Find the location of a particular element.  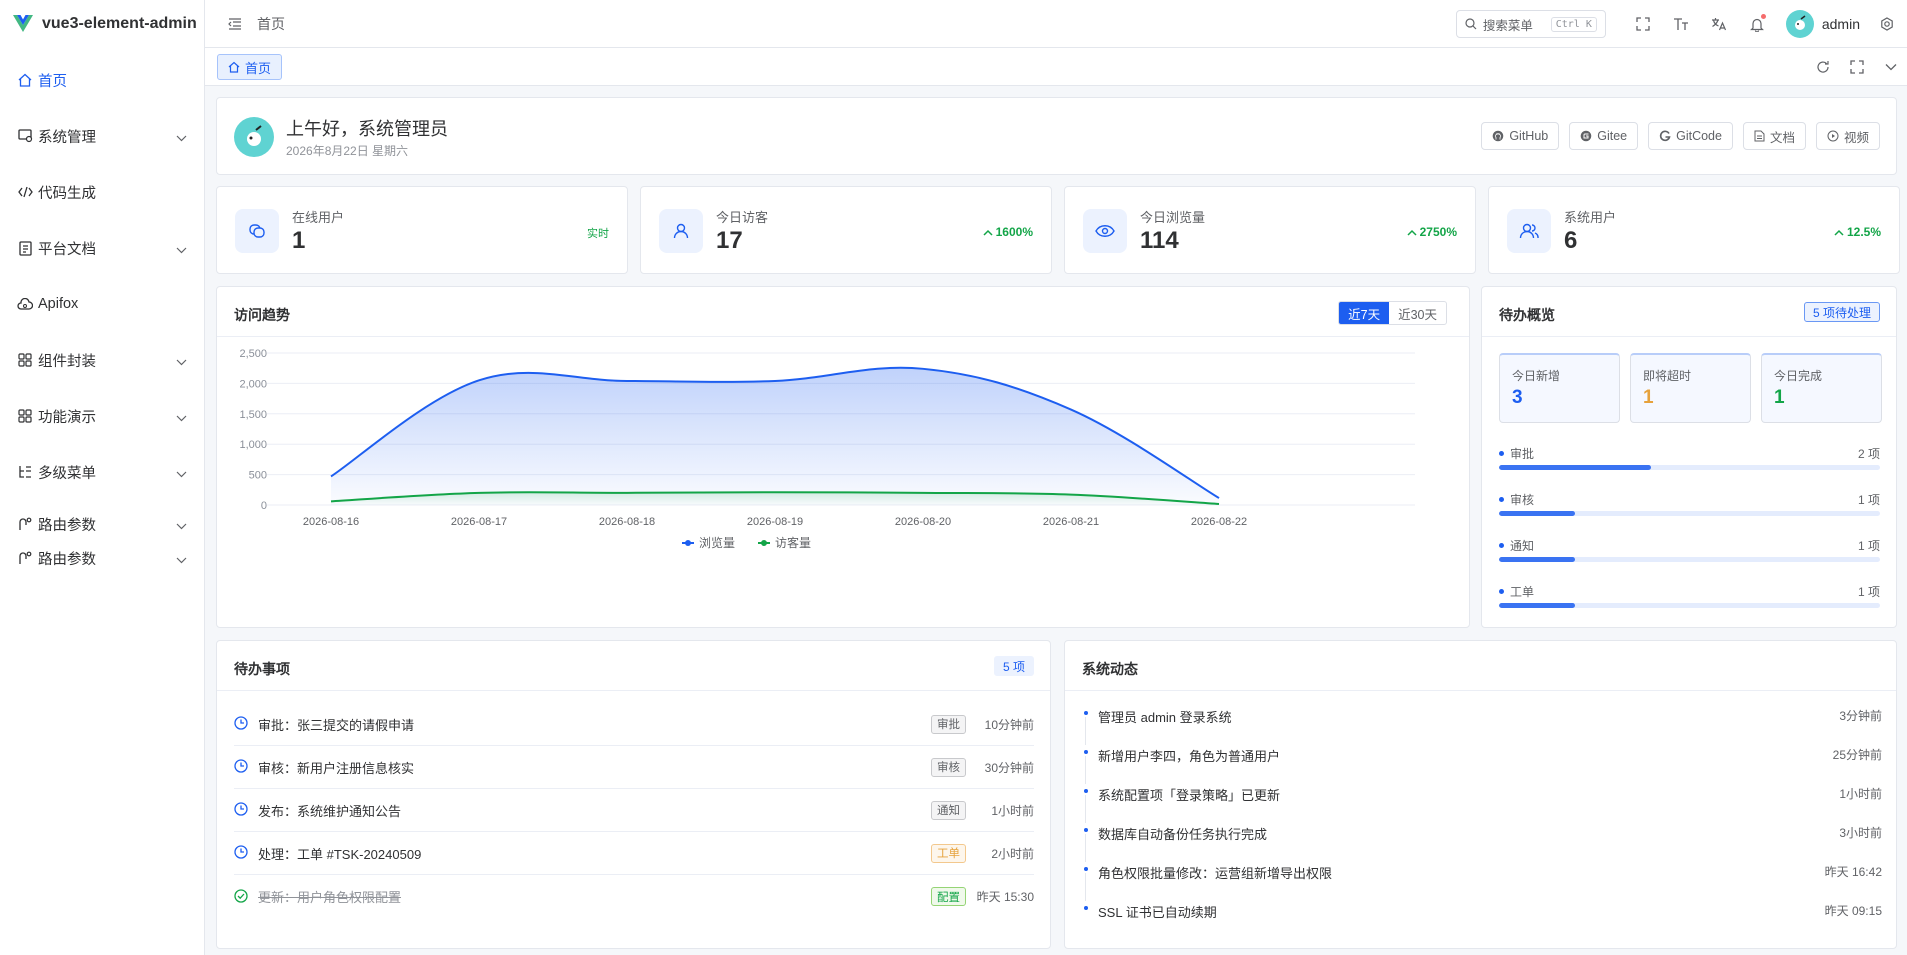

link-0: GitHub is located at coordinates (1520, 136).